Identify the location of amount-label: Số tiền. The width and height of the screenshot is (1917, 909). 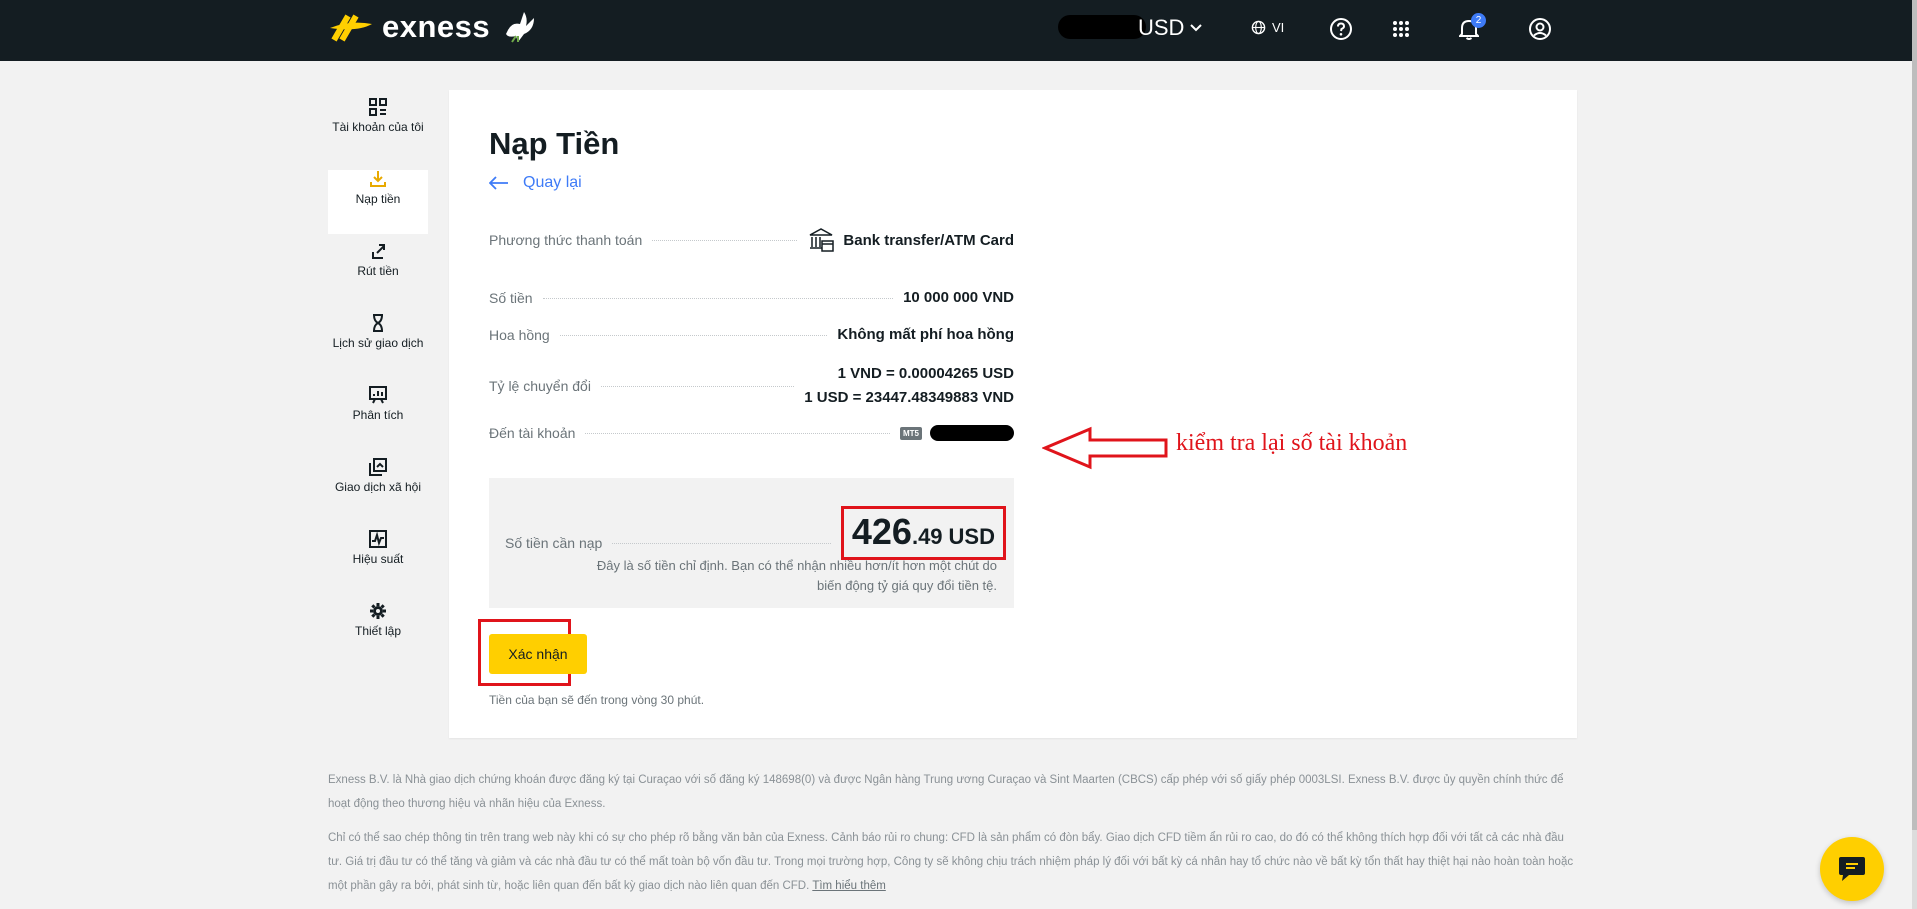
(511, 297).